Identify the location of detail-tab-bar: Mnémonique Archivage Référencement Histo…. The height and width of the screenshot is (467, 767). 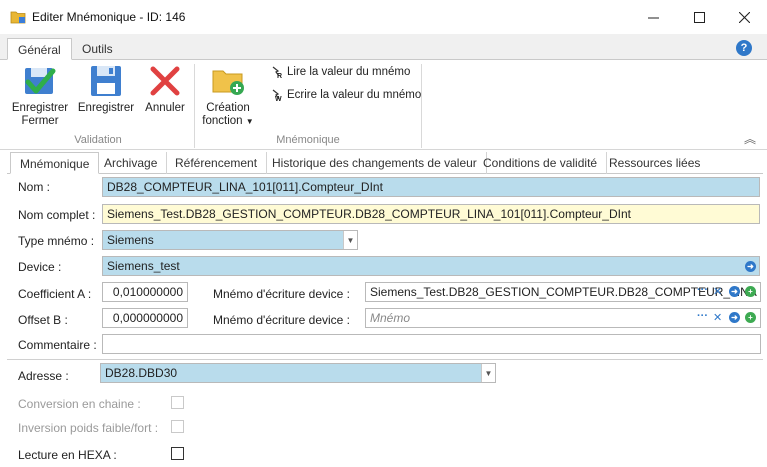
(385, 163).